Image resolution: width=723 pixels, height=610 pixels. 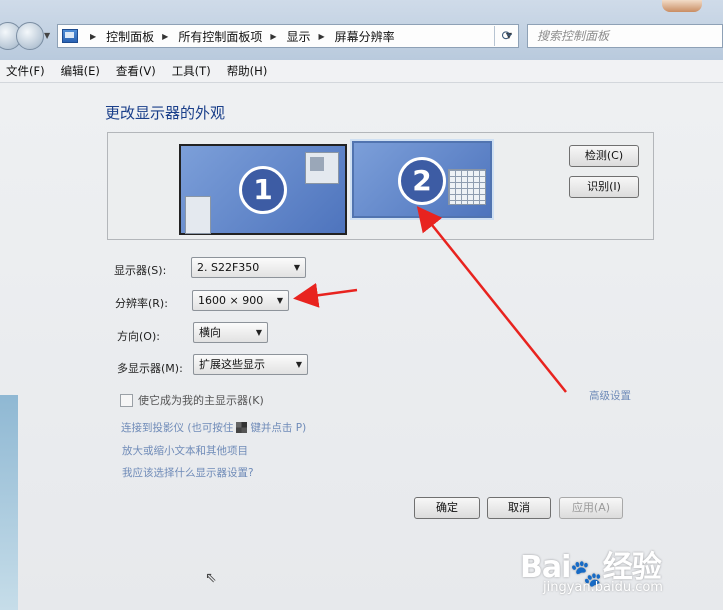 What do you see at coordinates (230, 332) in the screenshot?
I see `orientation-select: 横向 ▼` at bounding box center [230, 332].